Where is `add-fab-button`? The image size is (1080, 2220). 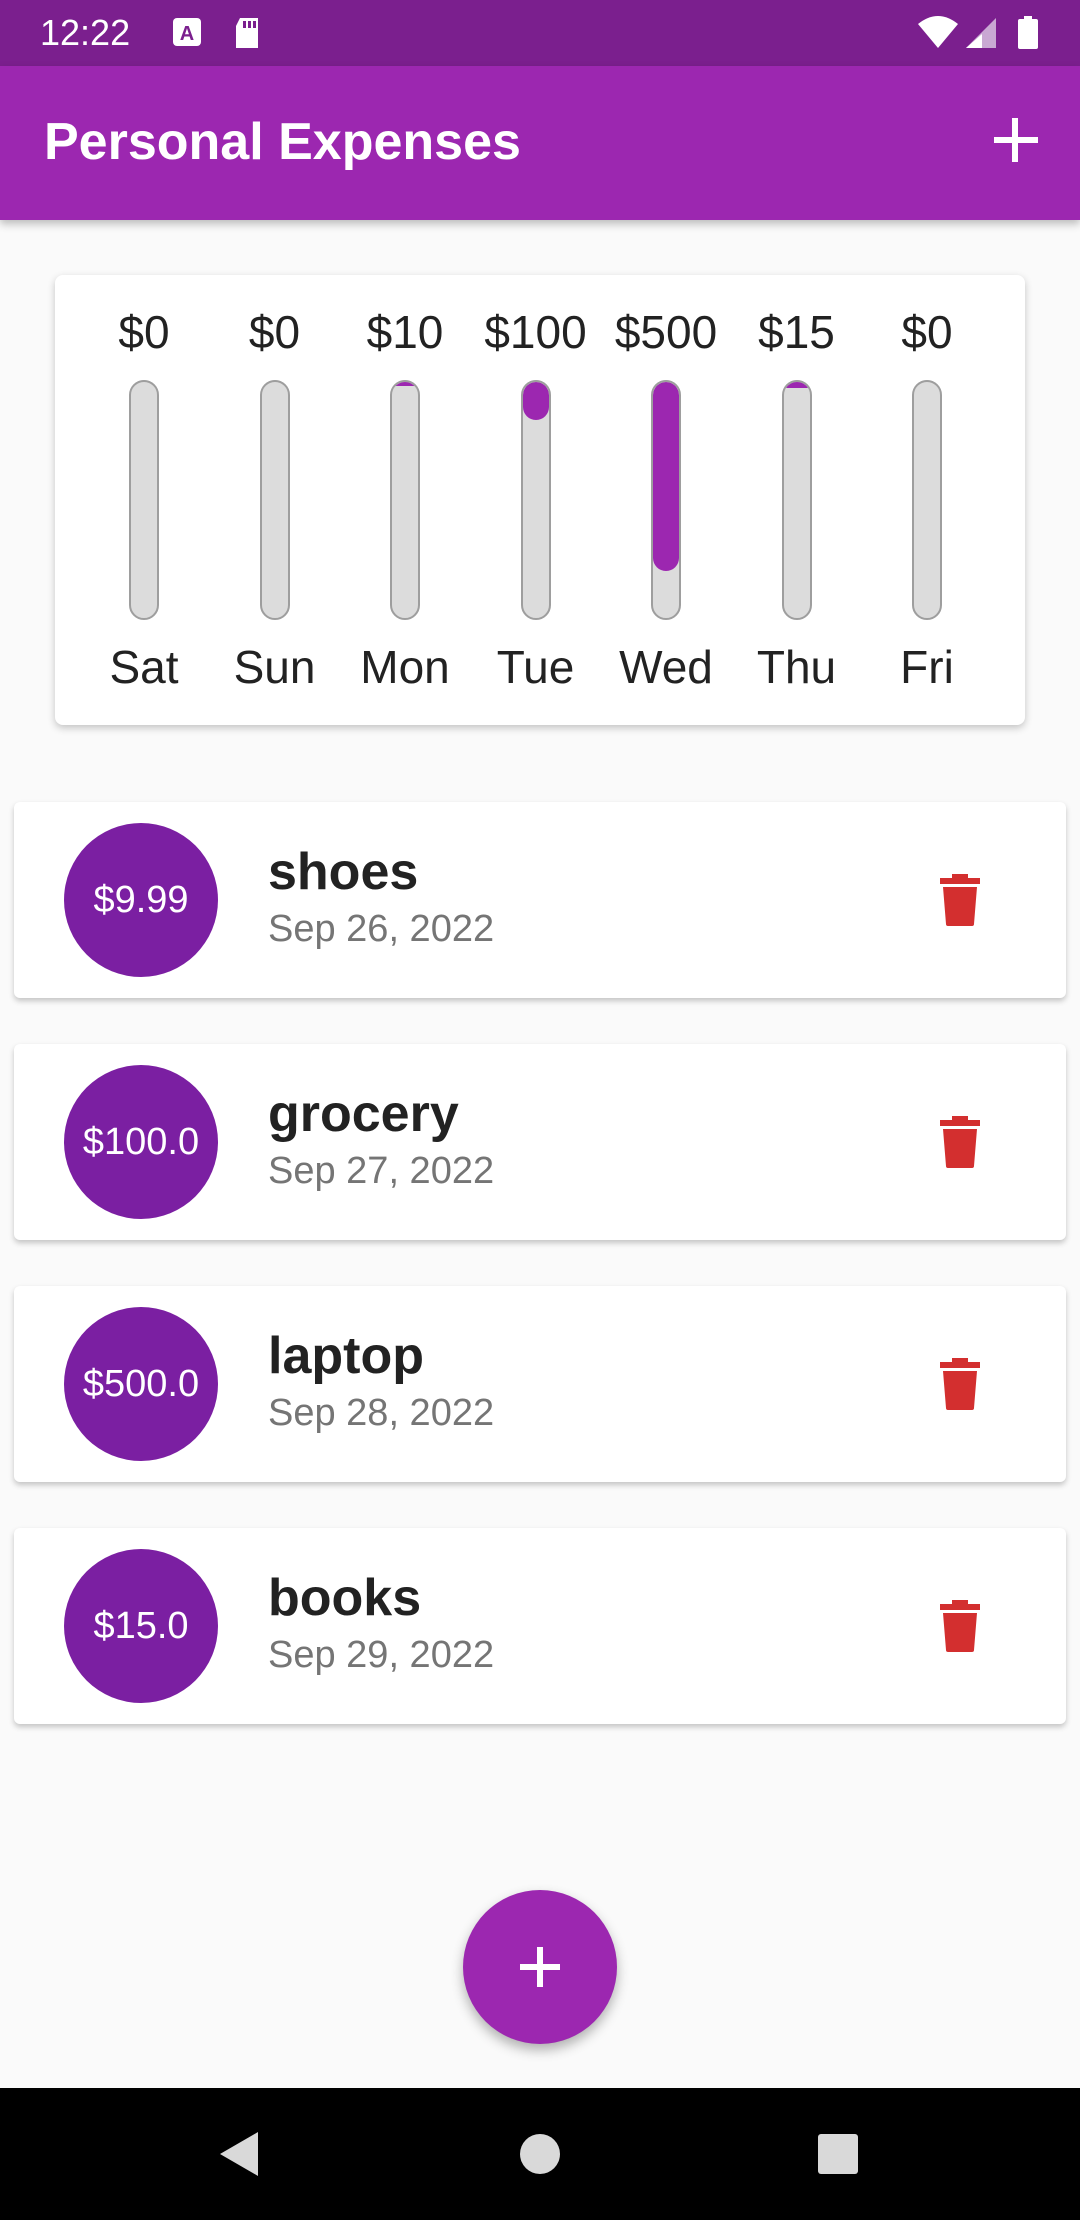 add-fab-button is located at coordinates (540, 1967).